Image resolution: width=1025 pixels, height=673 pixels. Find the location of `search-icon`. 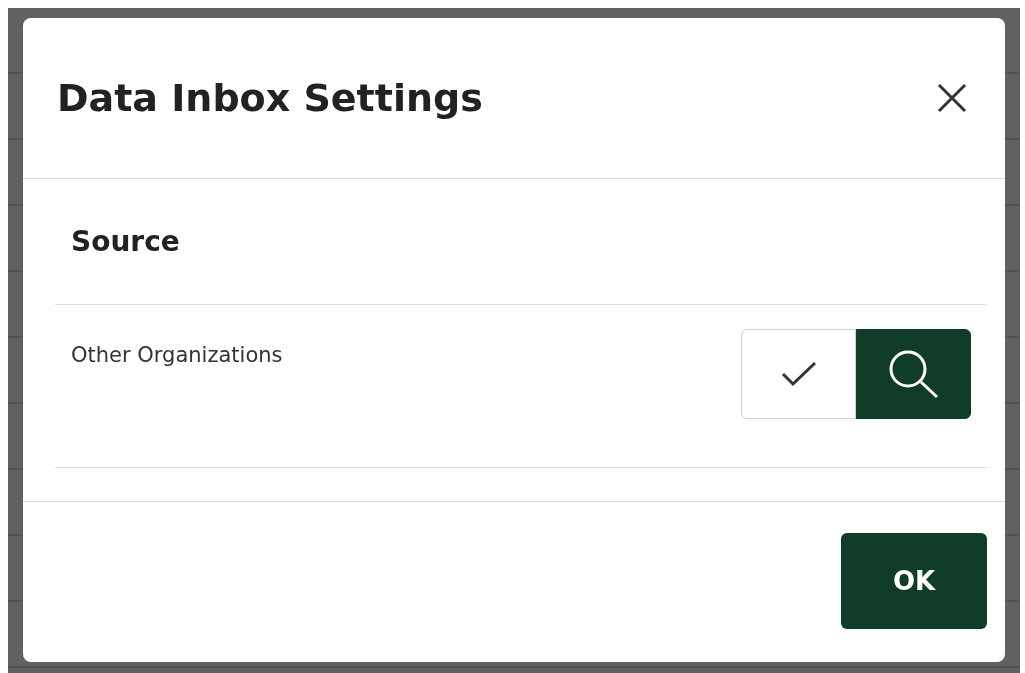

search-icon is located at coordinates (913, 374).